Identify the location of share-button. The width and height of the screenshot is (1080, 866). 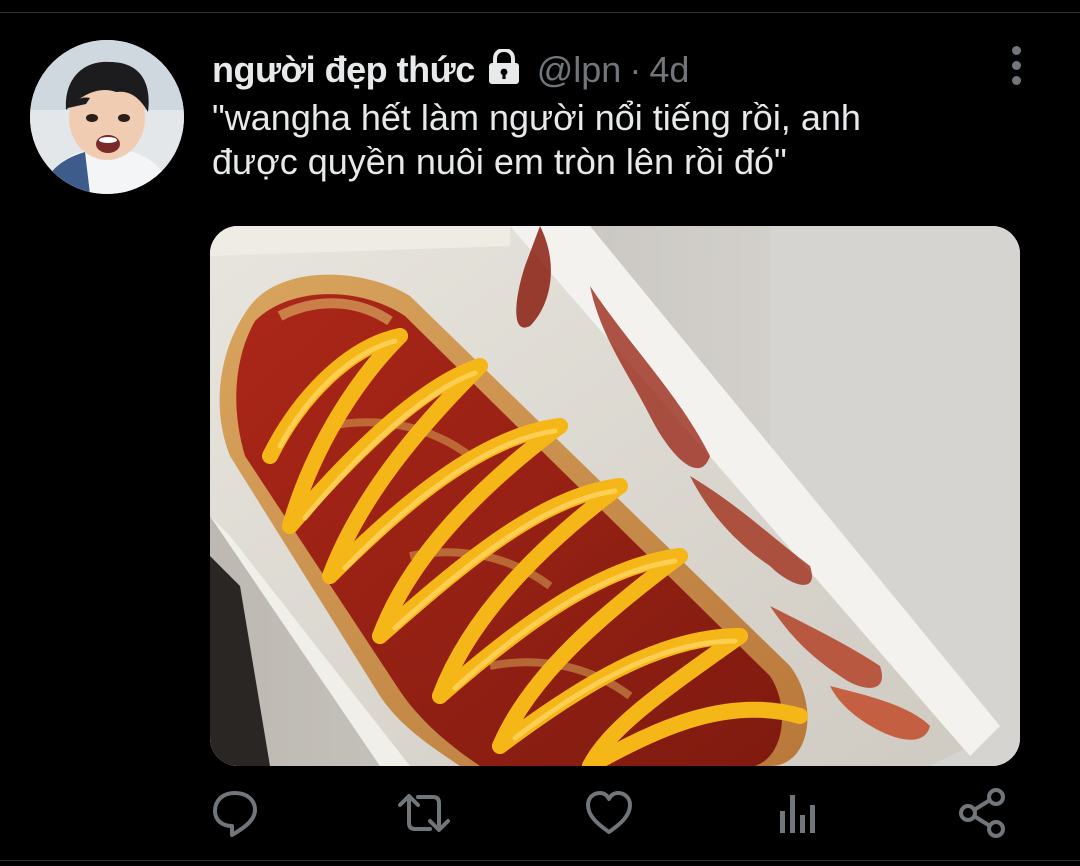
(983, 813).